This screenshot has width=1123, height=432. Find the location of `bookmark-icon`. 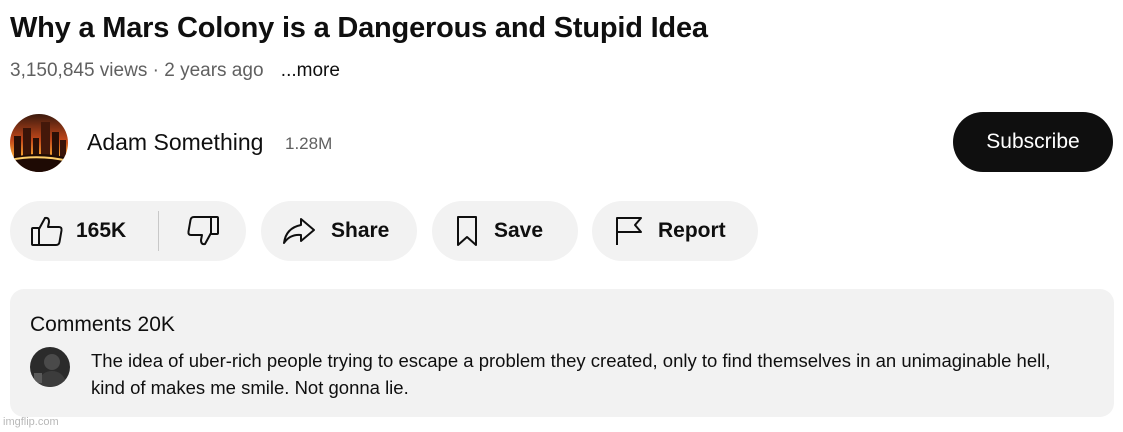

bookmark-icon is located at coordinates (467, 231).